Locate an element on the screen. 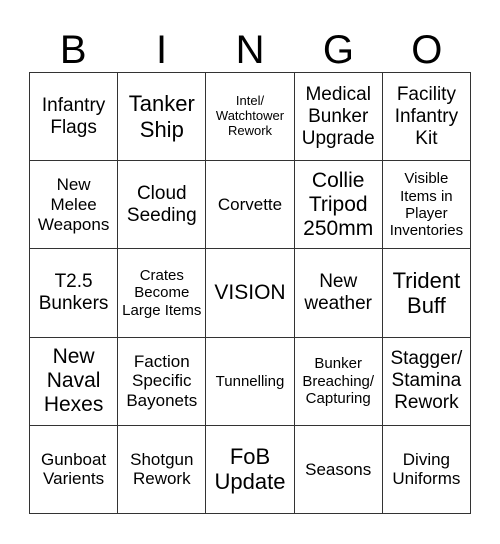 This screenshot has height=544, width=500. bingo-cell: Intel/ Watchtower Rework is located at coordinates (250, 117).